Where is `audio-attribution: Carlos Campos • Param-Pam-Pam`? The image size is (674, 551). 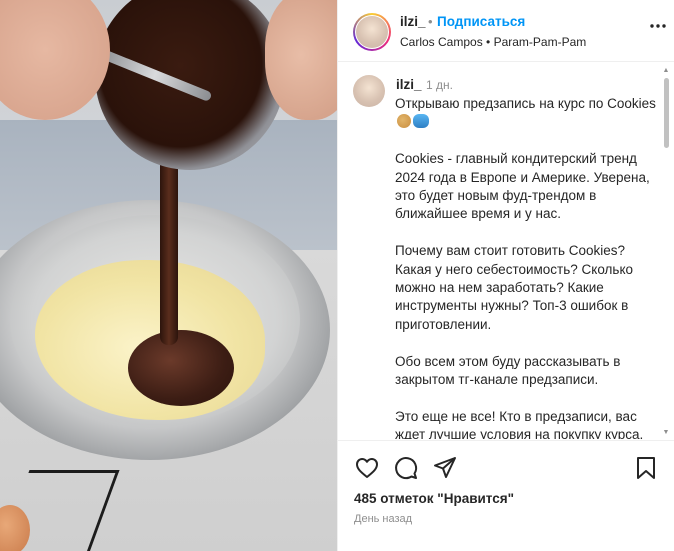 audio-attribution: Carlos Campos • Param-Pam-Pam is located at coordinates (493, 42).